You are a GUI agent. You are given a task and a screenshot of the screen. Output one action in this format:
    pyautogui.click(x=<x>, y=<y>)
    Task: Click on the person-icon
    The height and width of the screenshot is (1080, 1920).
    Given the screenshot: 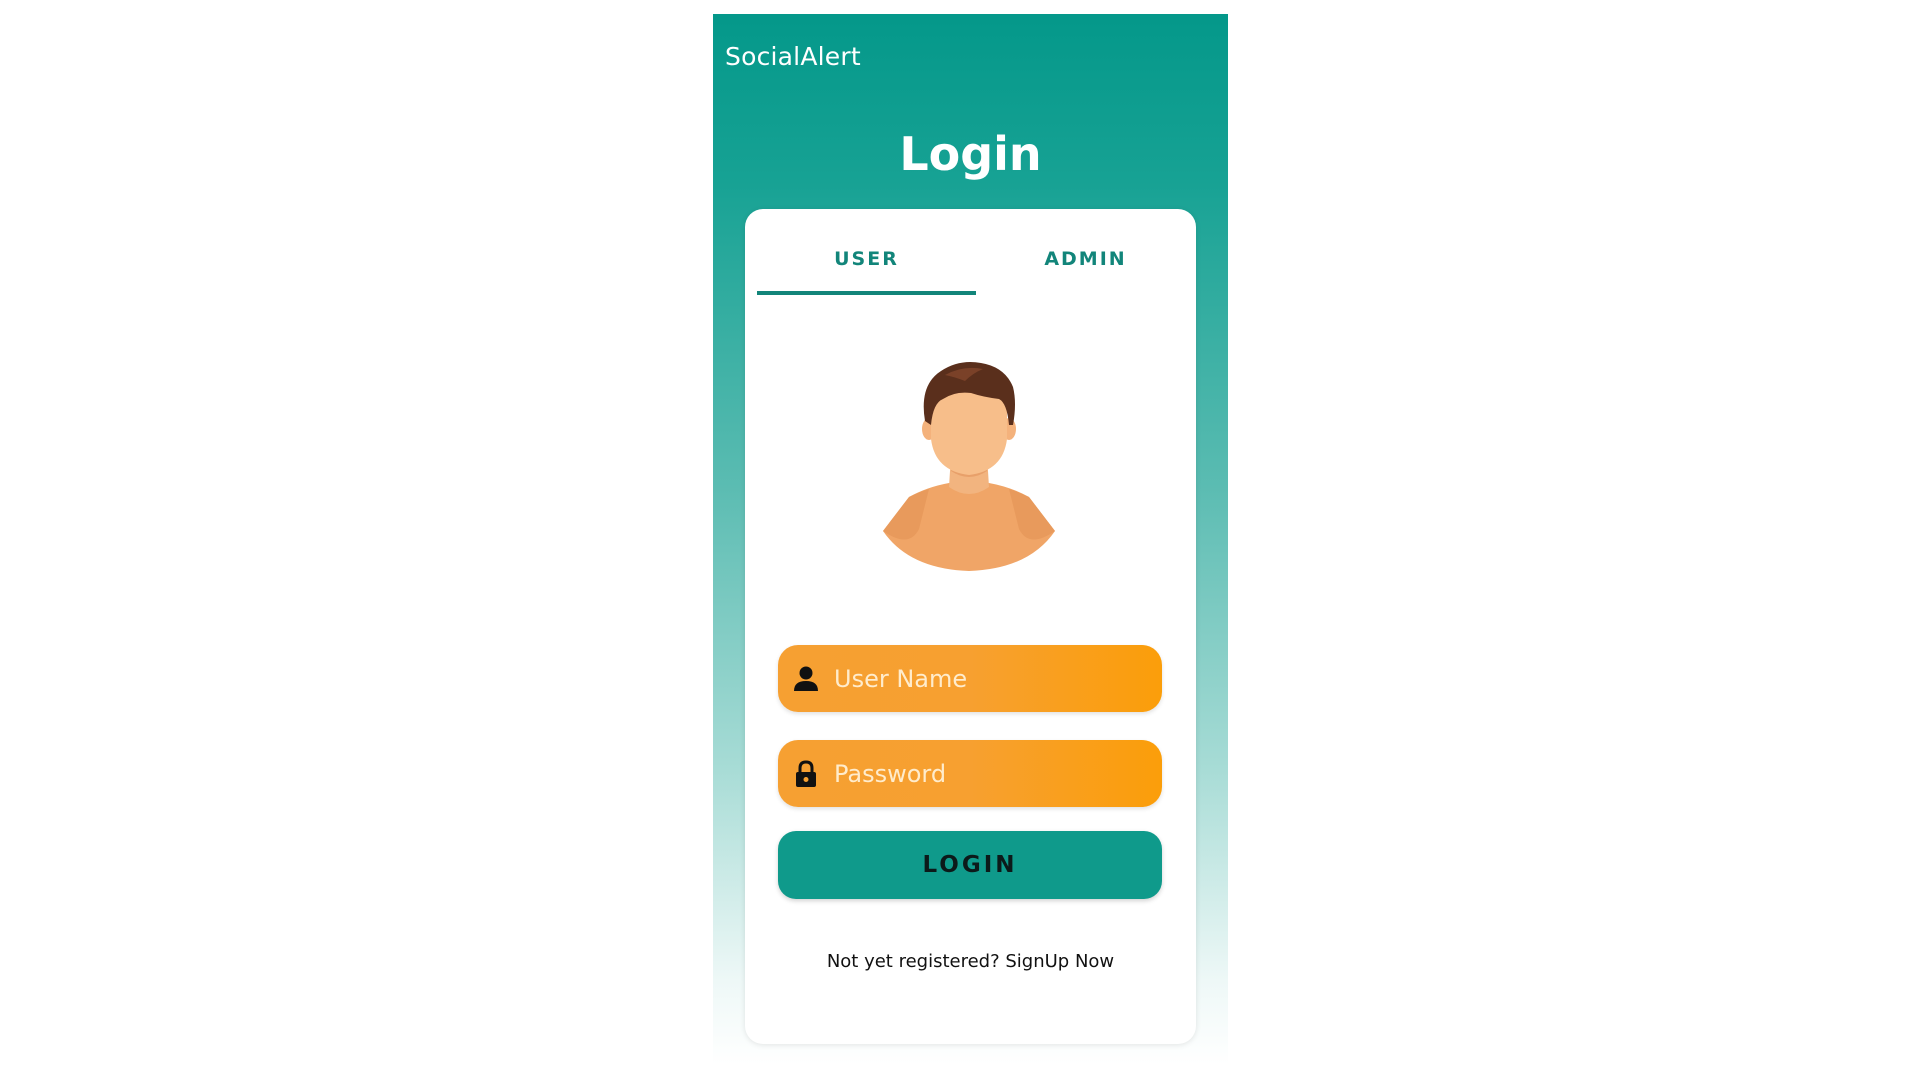 What is the action you would take?
    pyautogui.click(x=806, y=678)
    